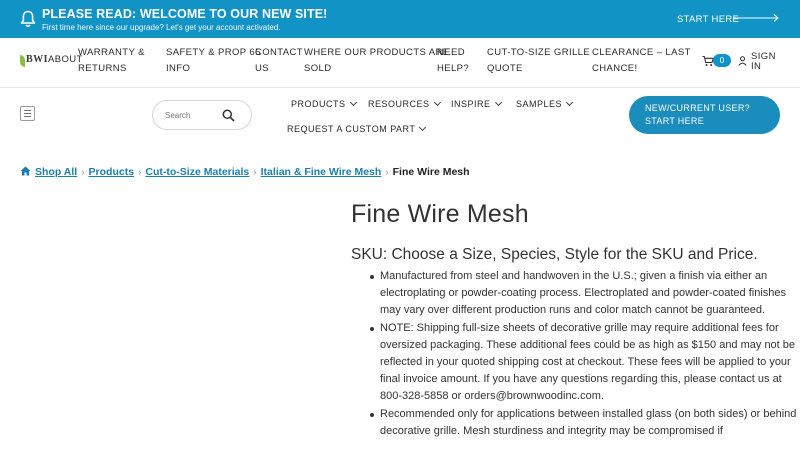 The width and height of the screenshot is (800, 450). I want to click on menu-request-custom-part: REQUEST A CUSTOM PART, so click(357, 128).